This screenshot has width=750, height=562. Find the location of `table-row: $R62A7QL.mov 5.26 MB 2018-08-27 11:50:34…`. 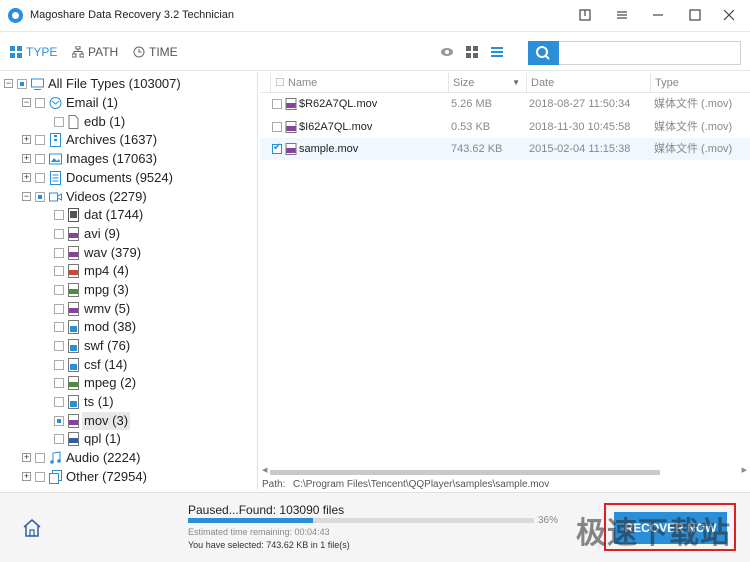

table-row: $R62A7QL.mov 5.26 MB 2018-08-27 11:50:34… is located at coordinates (505, 104).